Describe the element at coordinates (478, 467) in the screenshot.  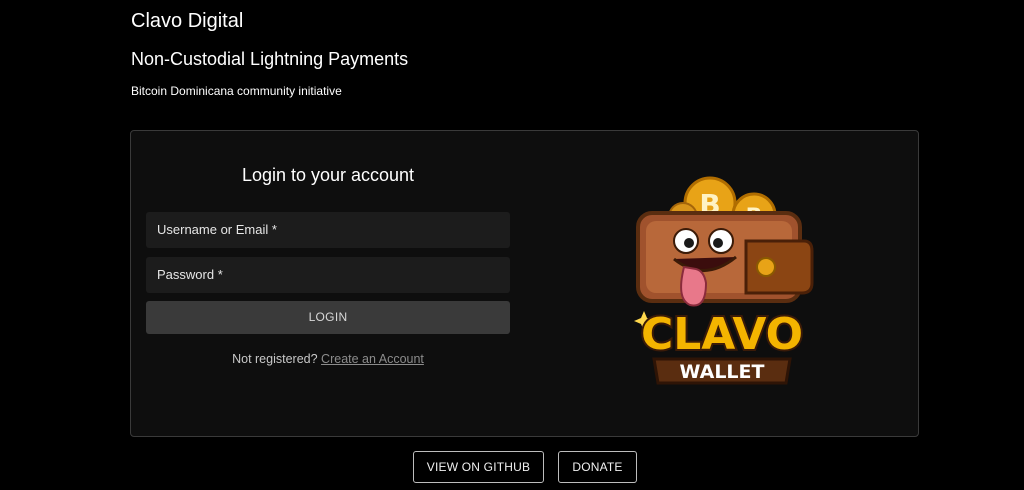
I see `view-on-github-button: VIEW ON GITHUB` at that location.